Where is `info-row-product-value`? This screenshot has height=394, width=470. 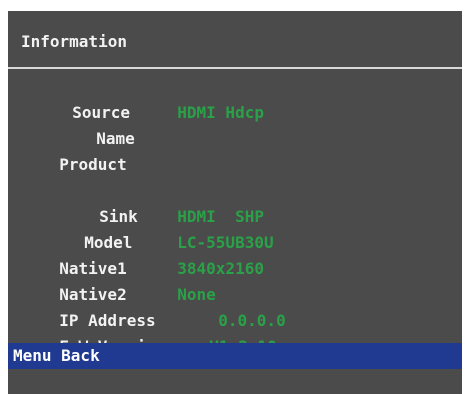
info-row-product-value is located at coordinates (167, 155).